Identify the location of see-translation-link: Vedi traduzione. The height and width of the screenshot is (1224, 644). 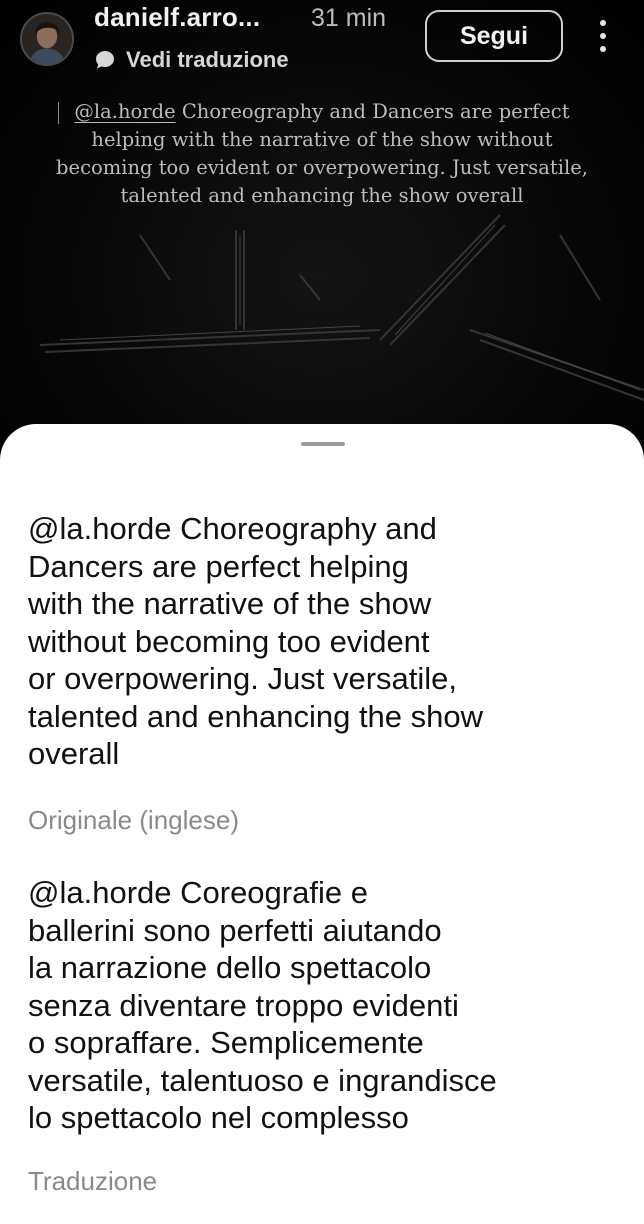
(191, 60).